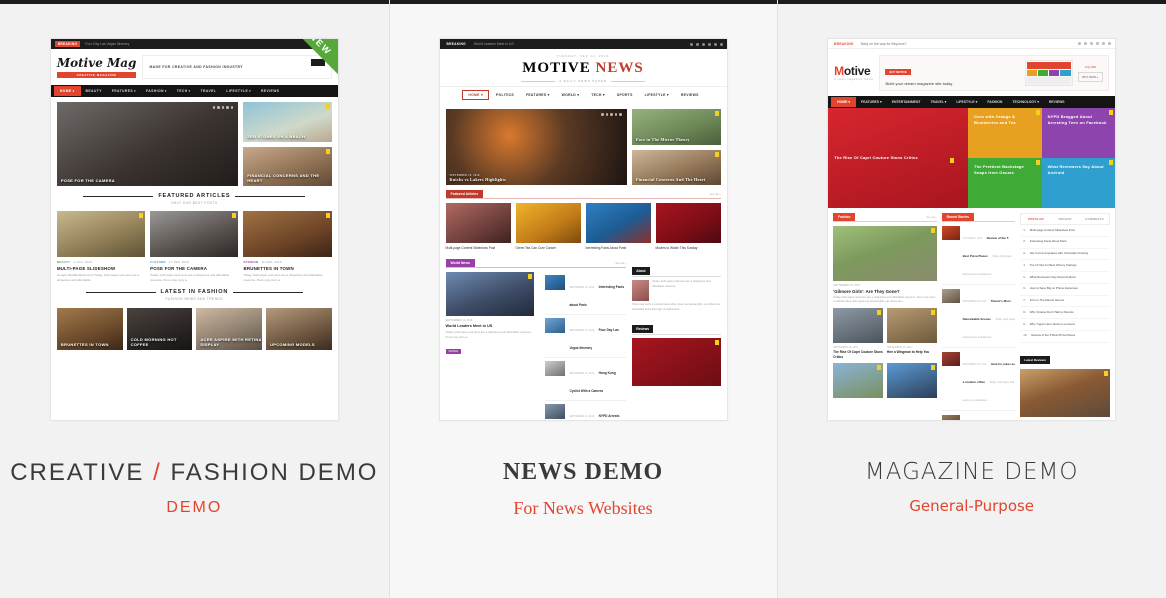 The image size is (1166, 598). Describe the element at coordinates (548, 226) in the screenshot. I see `featured-card: Green Tea Can Cure Cancer` at that location.